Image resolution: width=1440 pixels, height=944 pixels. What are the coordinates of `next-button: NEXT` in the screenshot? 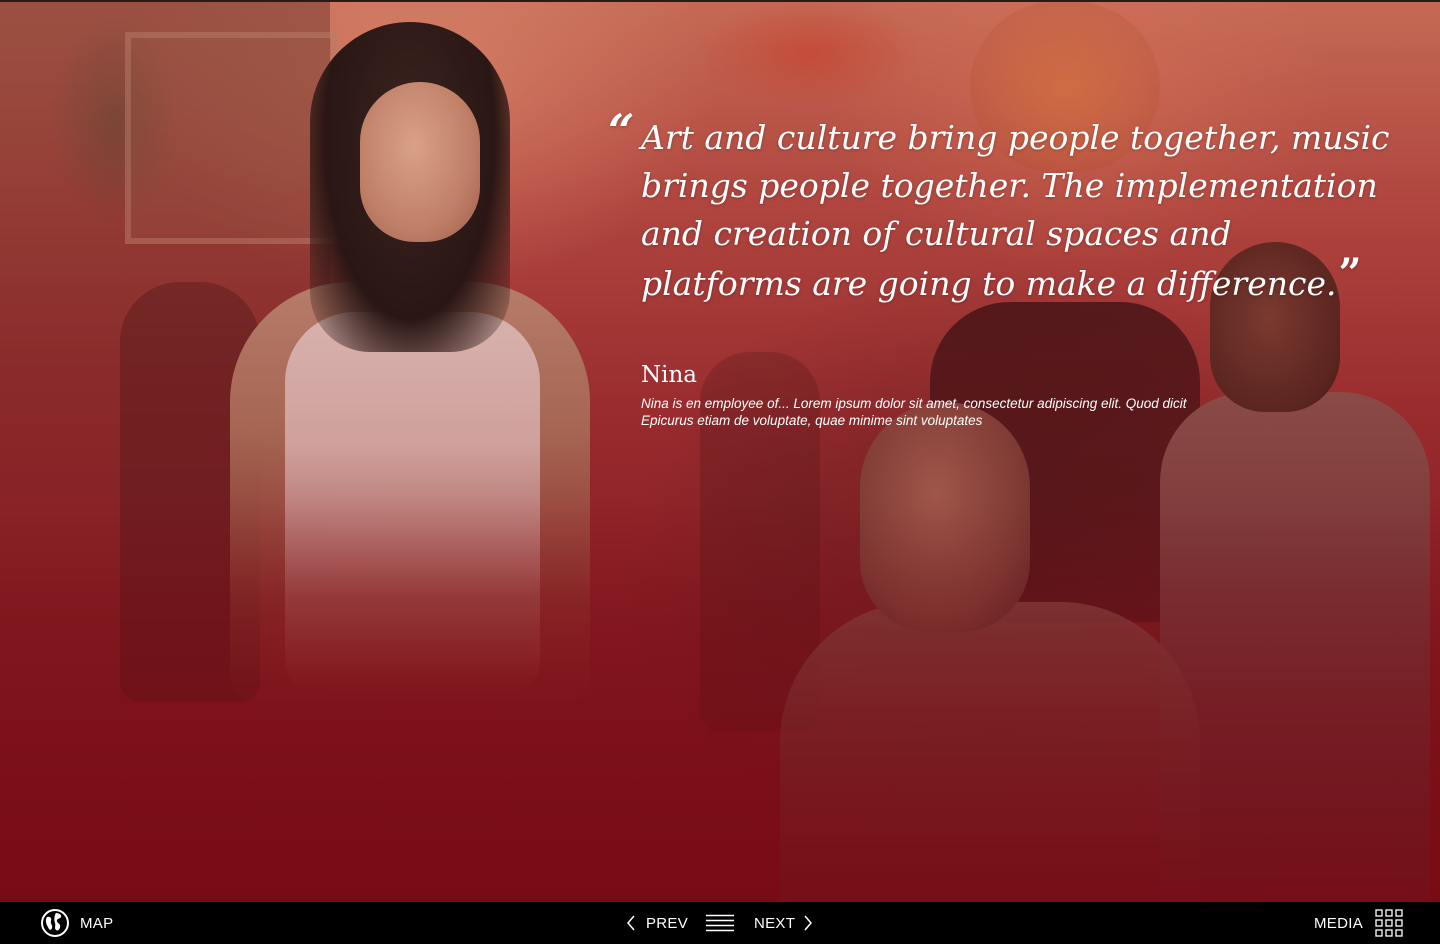 It's located at (783, 923).